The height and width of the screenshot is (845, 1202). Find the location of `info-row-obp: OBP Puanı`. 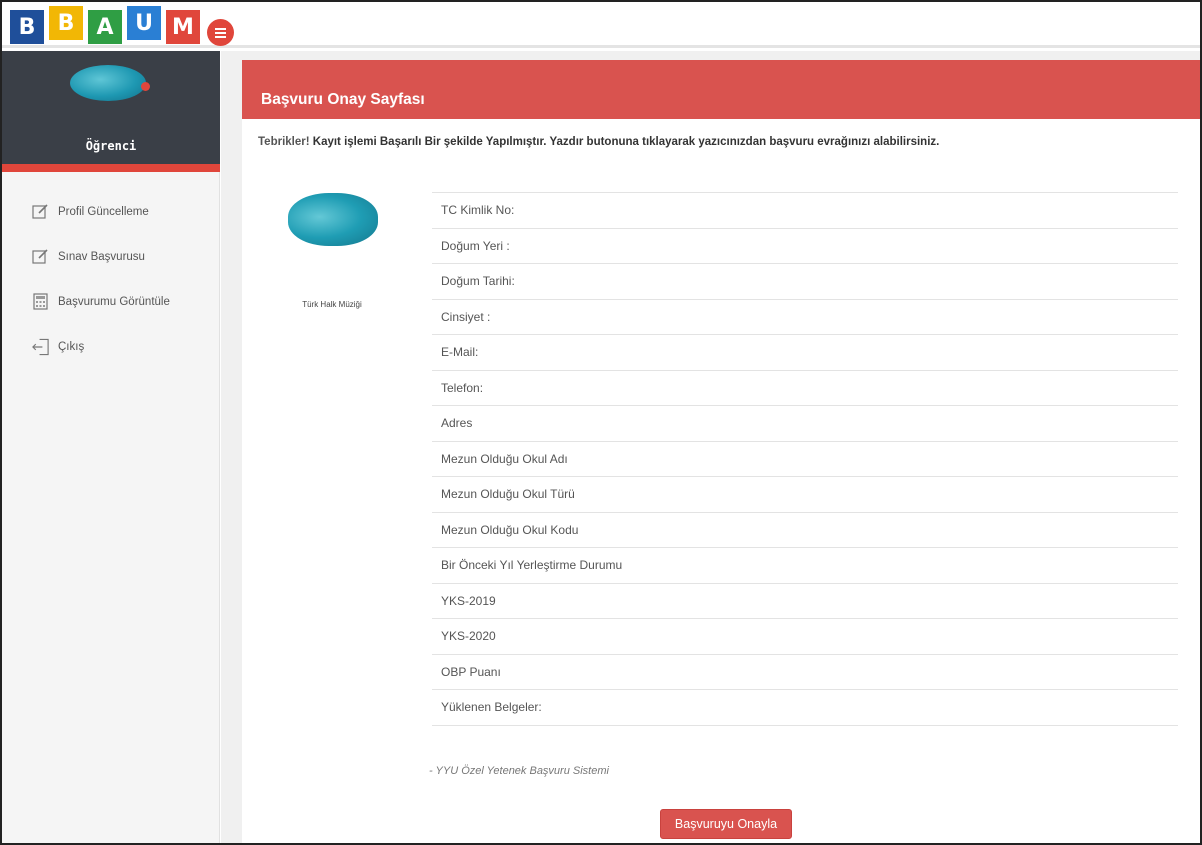

info-row-obp: OBP Puanı is located at coordinates (805, 672).